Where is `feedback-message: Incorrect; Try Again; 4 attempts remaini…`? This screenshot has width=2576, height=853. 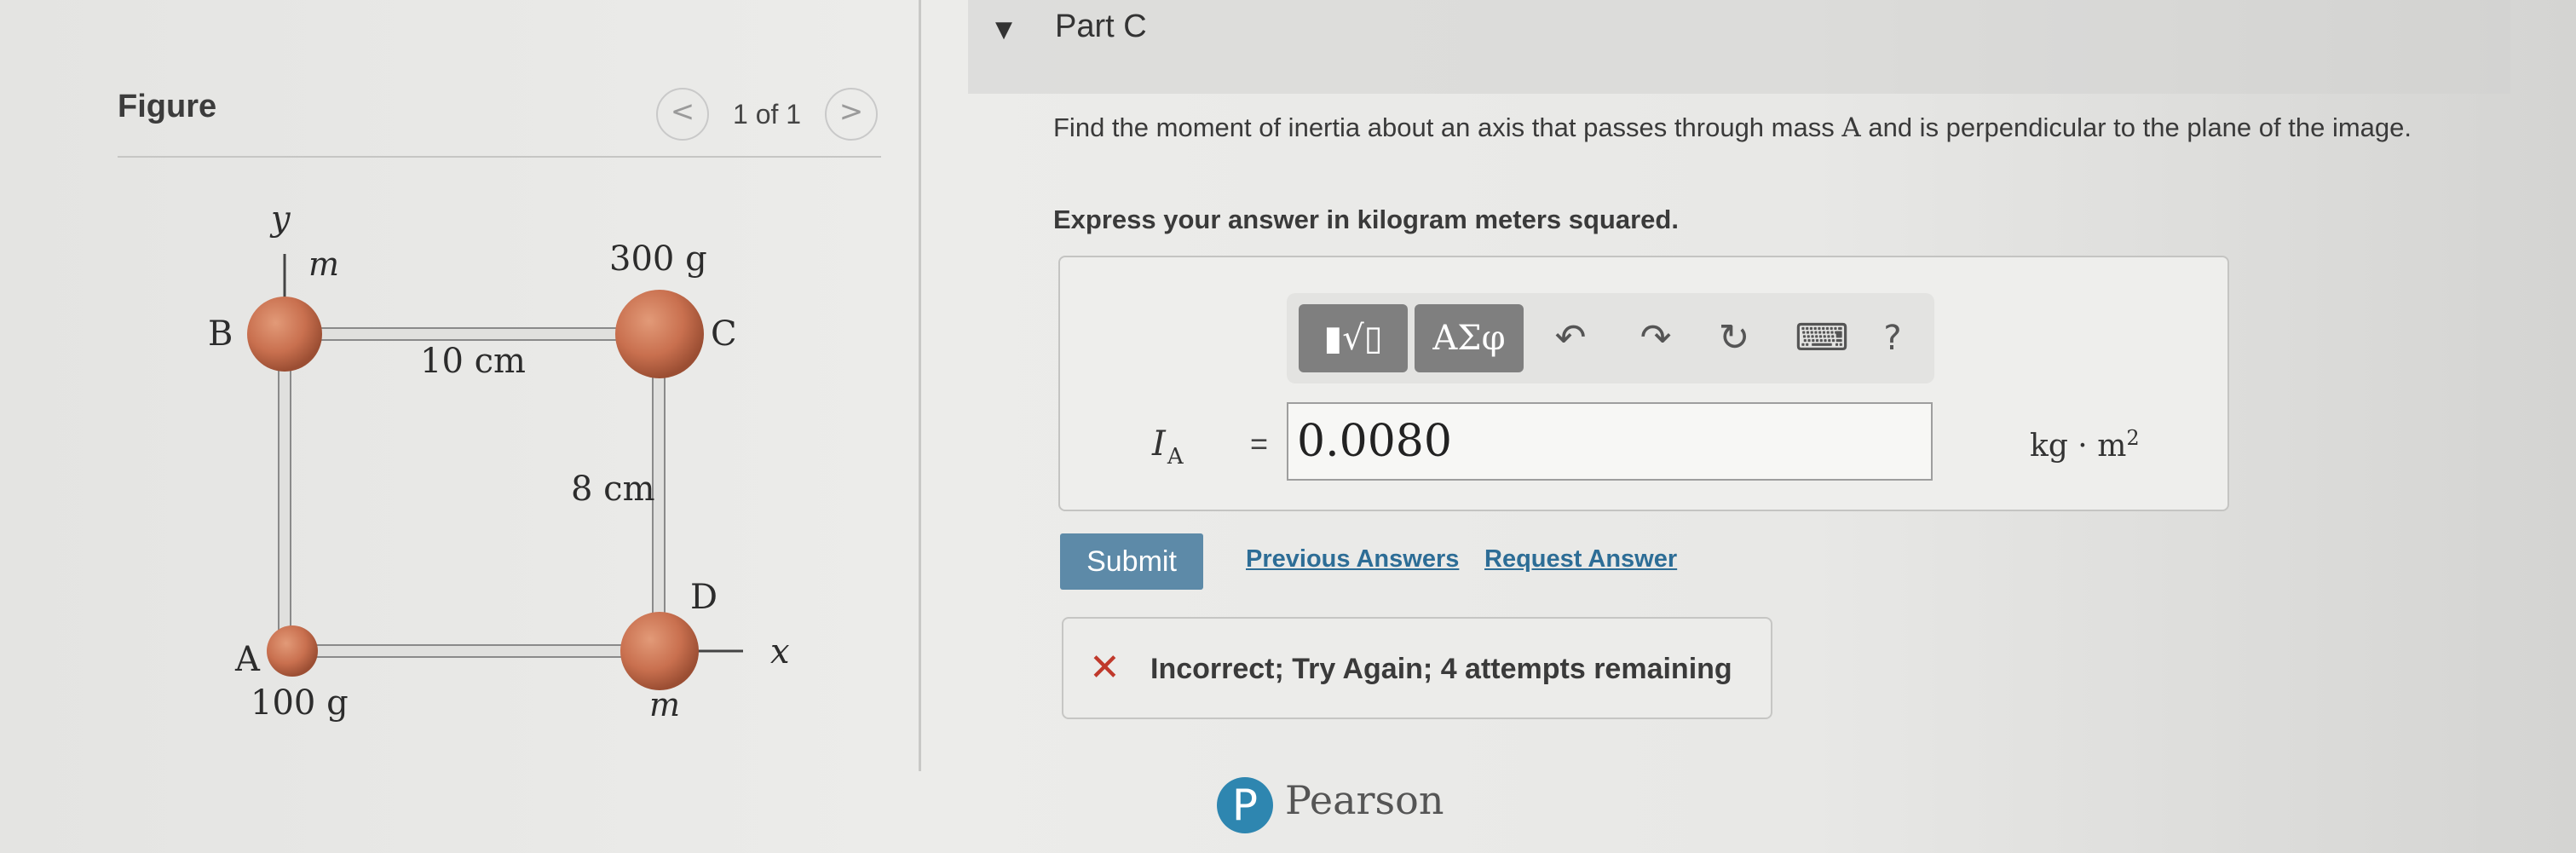
feedback-message: Incorrect; Try Again; 4 attempts remaini… is located at coordinates (1441, 669).